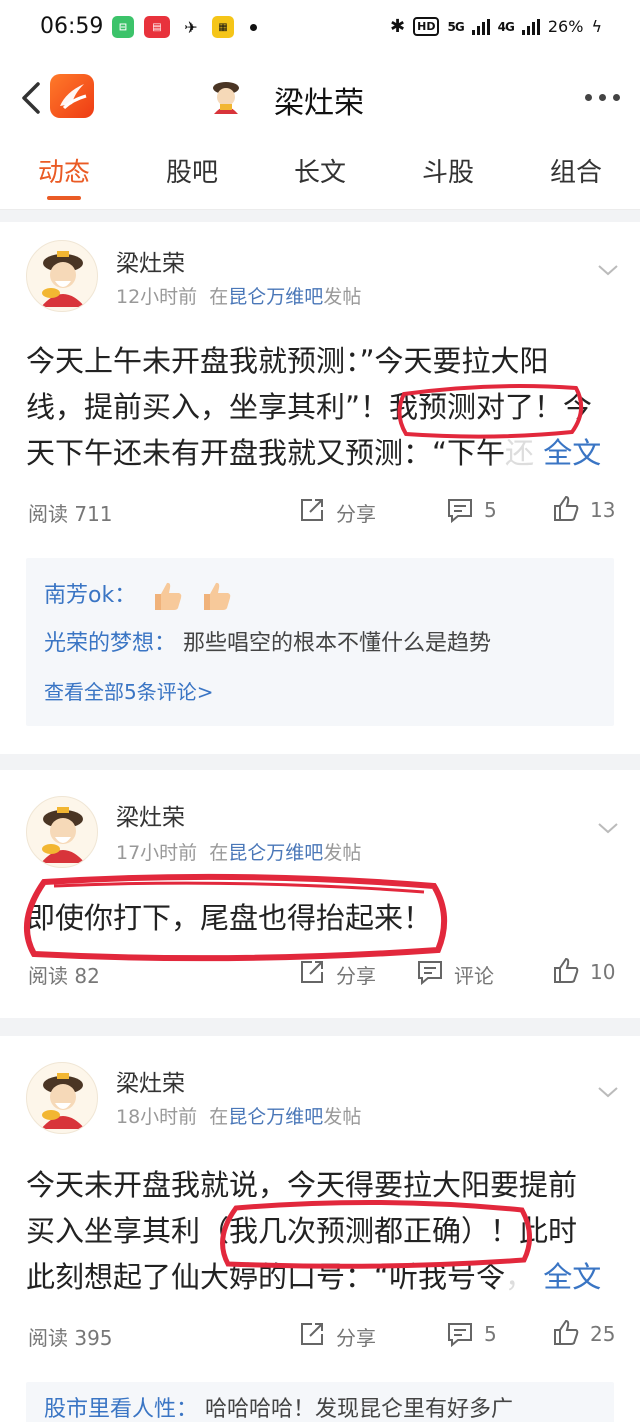 The image size is (640, 1422). I want to click on like-count: 13, so click(602, 510).